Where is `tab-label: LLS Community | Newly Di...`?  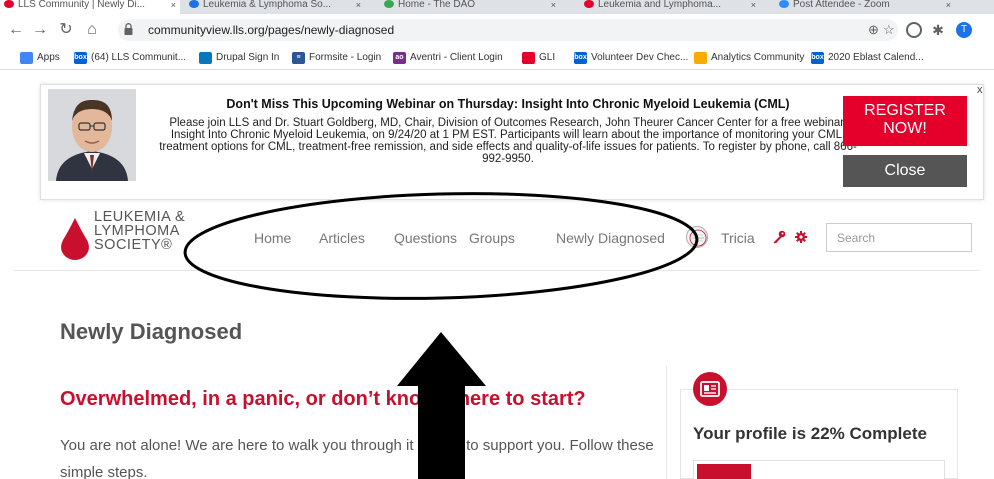
tab-label: LLS Community | Newly Di... is located at coordinates (82, 5).